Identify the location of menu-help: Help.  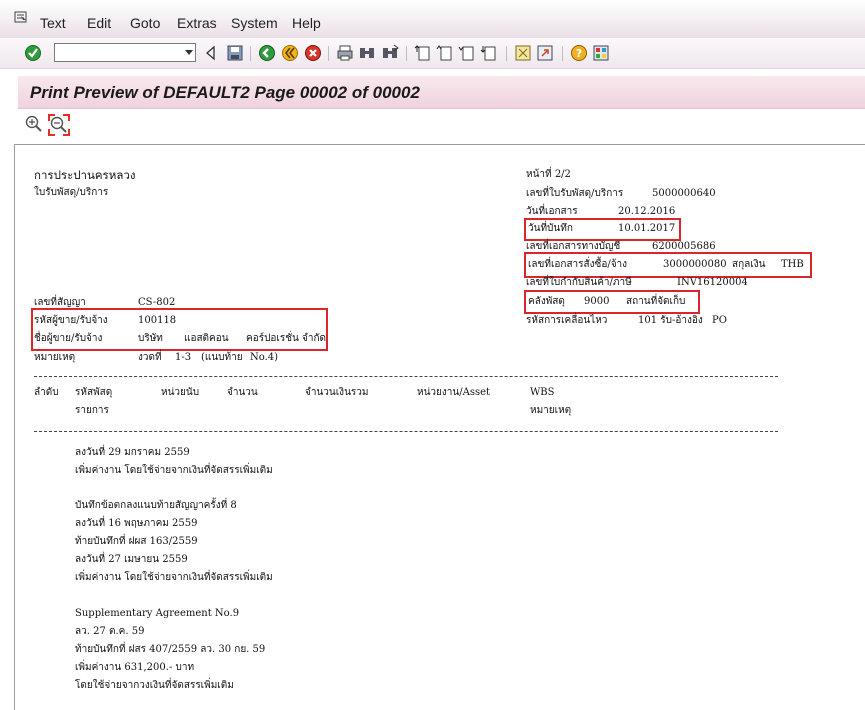
(306, 23).